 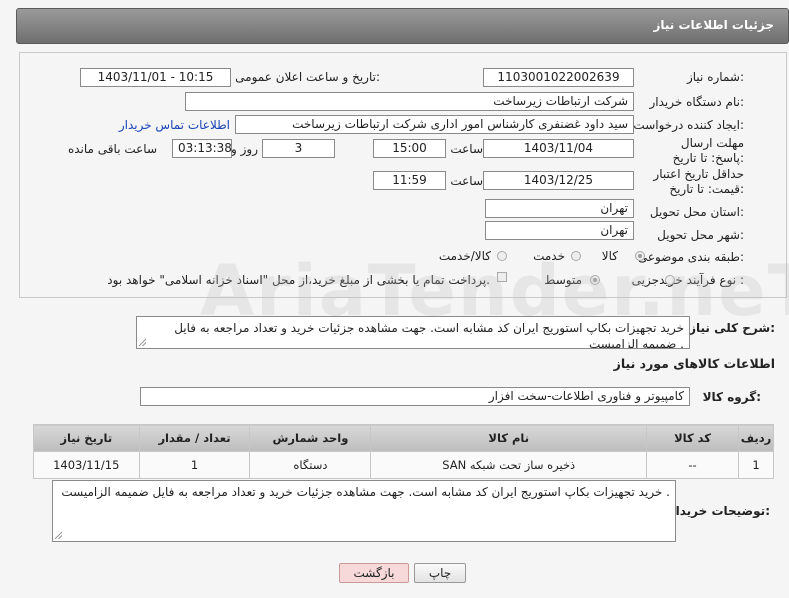 What do you see at coordinates (409, 148) in the screenshot?
I see `deadline-time-field: 15:00` at bounding box center [409, 148].